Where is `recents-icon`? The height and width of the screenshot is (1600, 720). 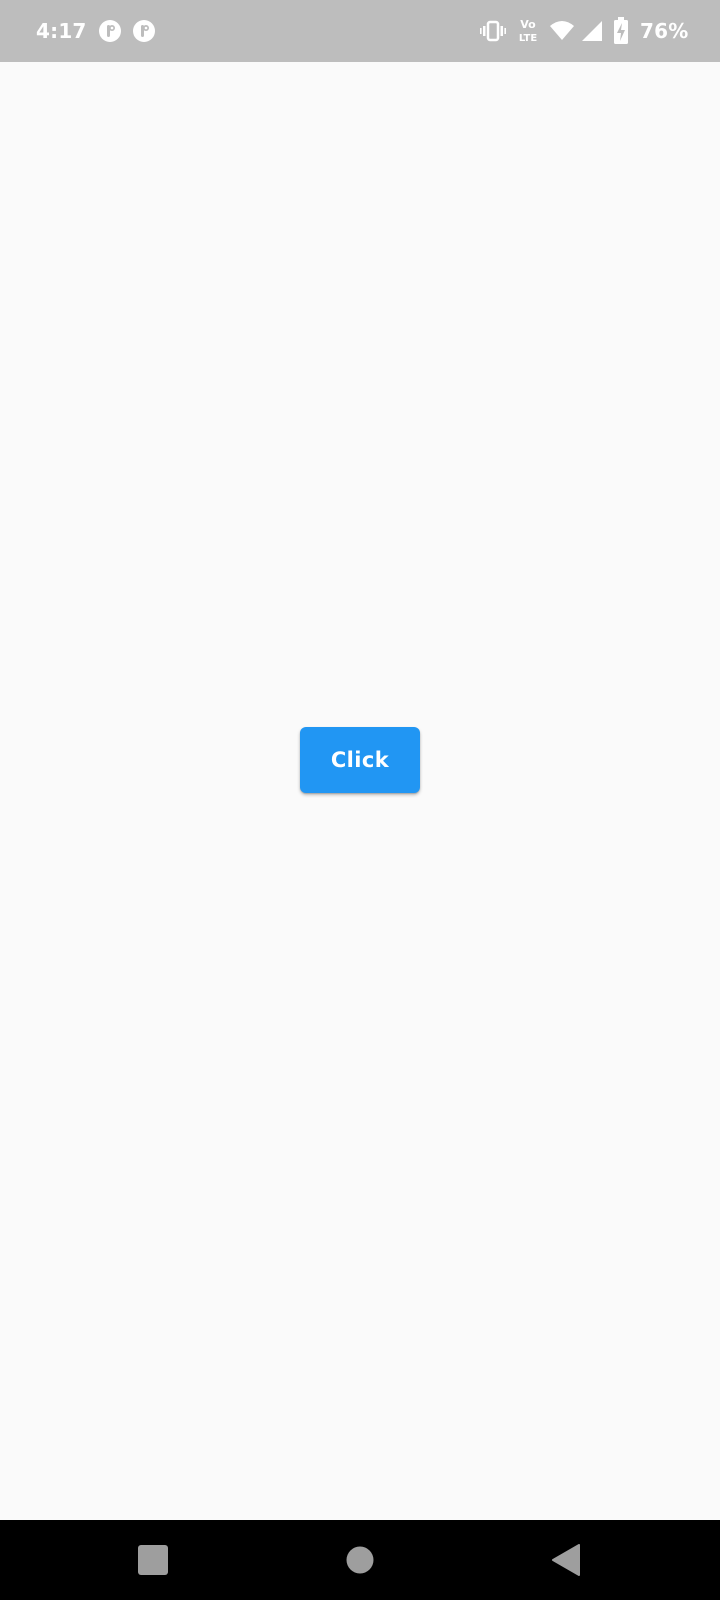
recents-icon is located at coordinates (153, 1560).